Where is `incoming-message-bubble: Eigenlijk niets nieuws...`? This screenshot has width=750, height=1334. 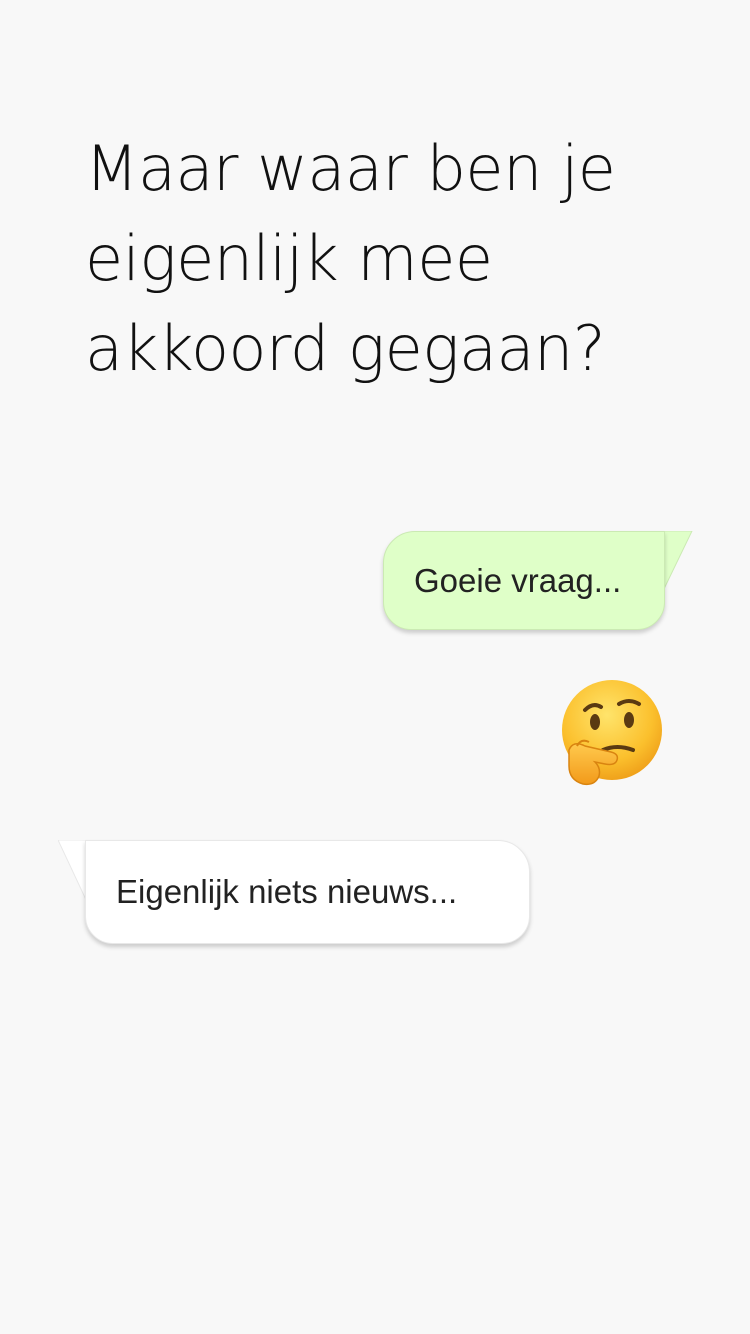
incoming-message-bubble: Eigenlijk niets nieuws... is located at coordinates (307, 892).